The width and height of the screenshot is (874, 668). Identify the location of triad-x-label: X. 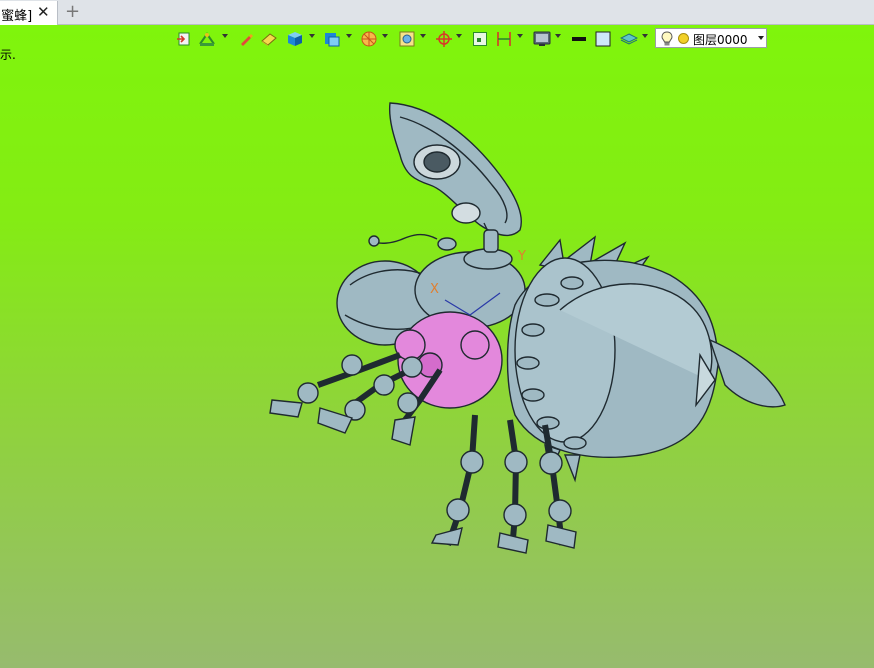
(434, 289).